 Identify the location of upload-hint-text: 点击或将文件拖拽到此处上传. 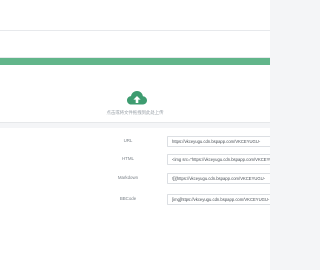
(135, 112).